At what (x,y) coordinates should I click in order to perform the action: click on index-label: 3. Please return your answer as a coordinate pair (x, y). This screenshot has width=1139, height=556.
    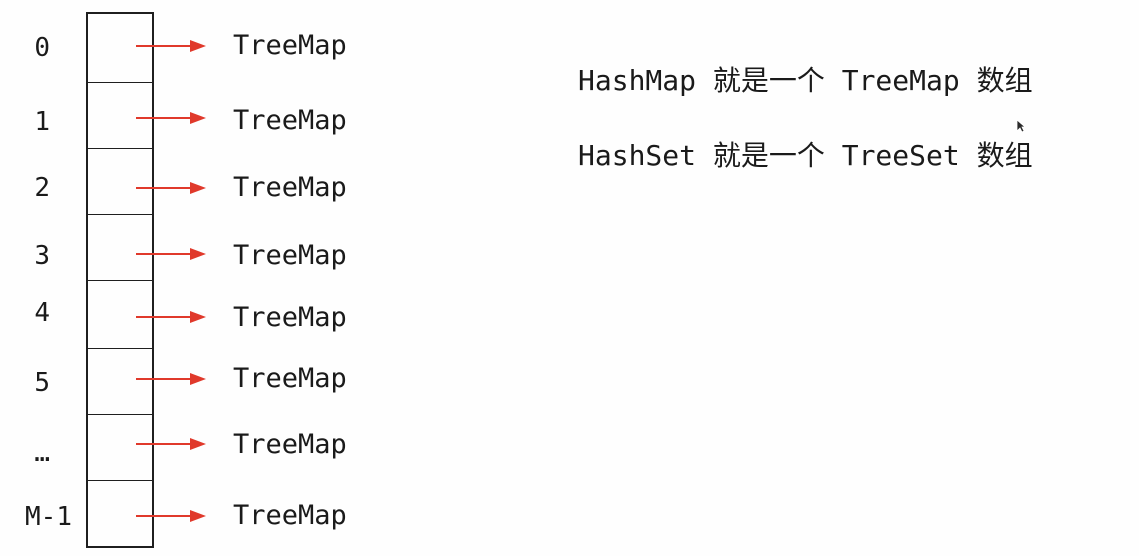
    Looking at the image, I should click on (42, 256).